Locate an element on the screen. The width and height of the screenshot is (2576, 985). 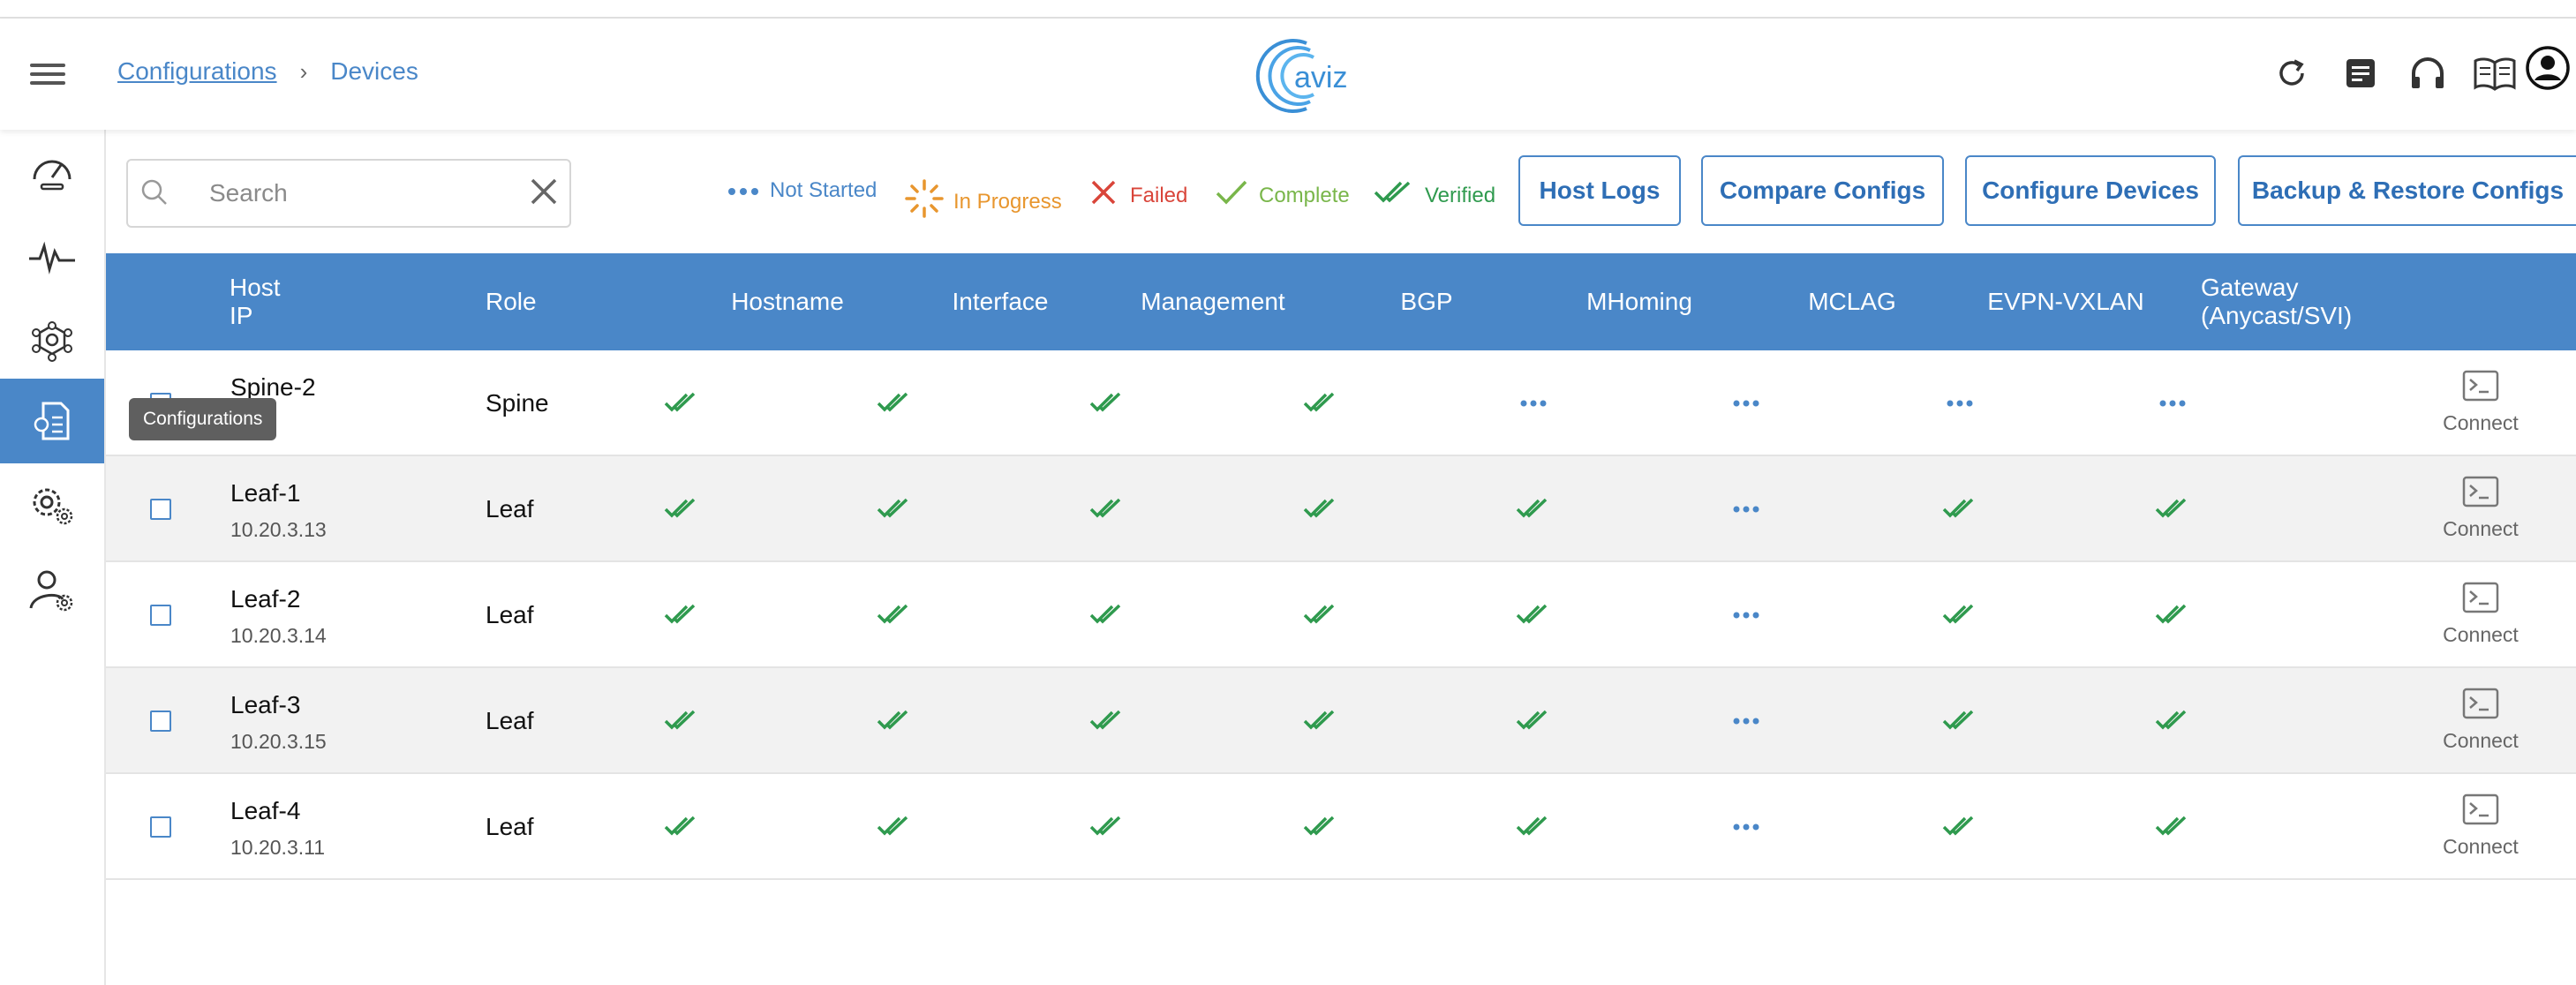
row-role: Spine is located at coordinates (518, 403).